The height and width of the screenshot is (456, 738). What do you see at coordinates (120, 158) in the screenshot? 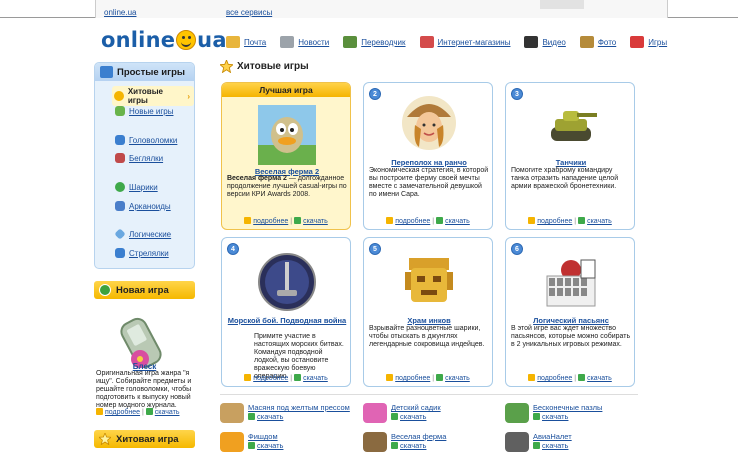
I see `runner-icon` at bounding box center [120, 158].